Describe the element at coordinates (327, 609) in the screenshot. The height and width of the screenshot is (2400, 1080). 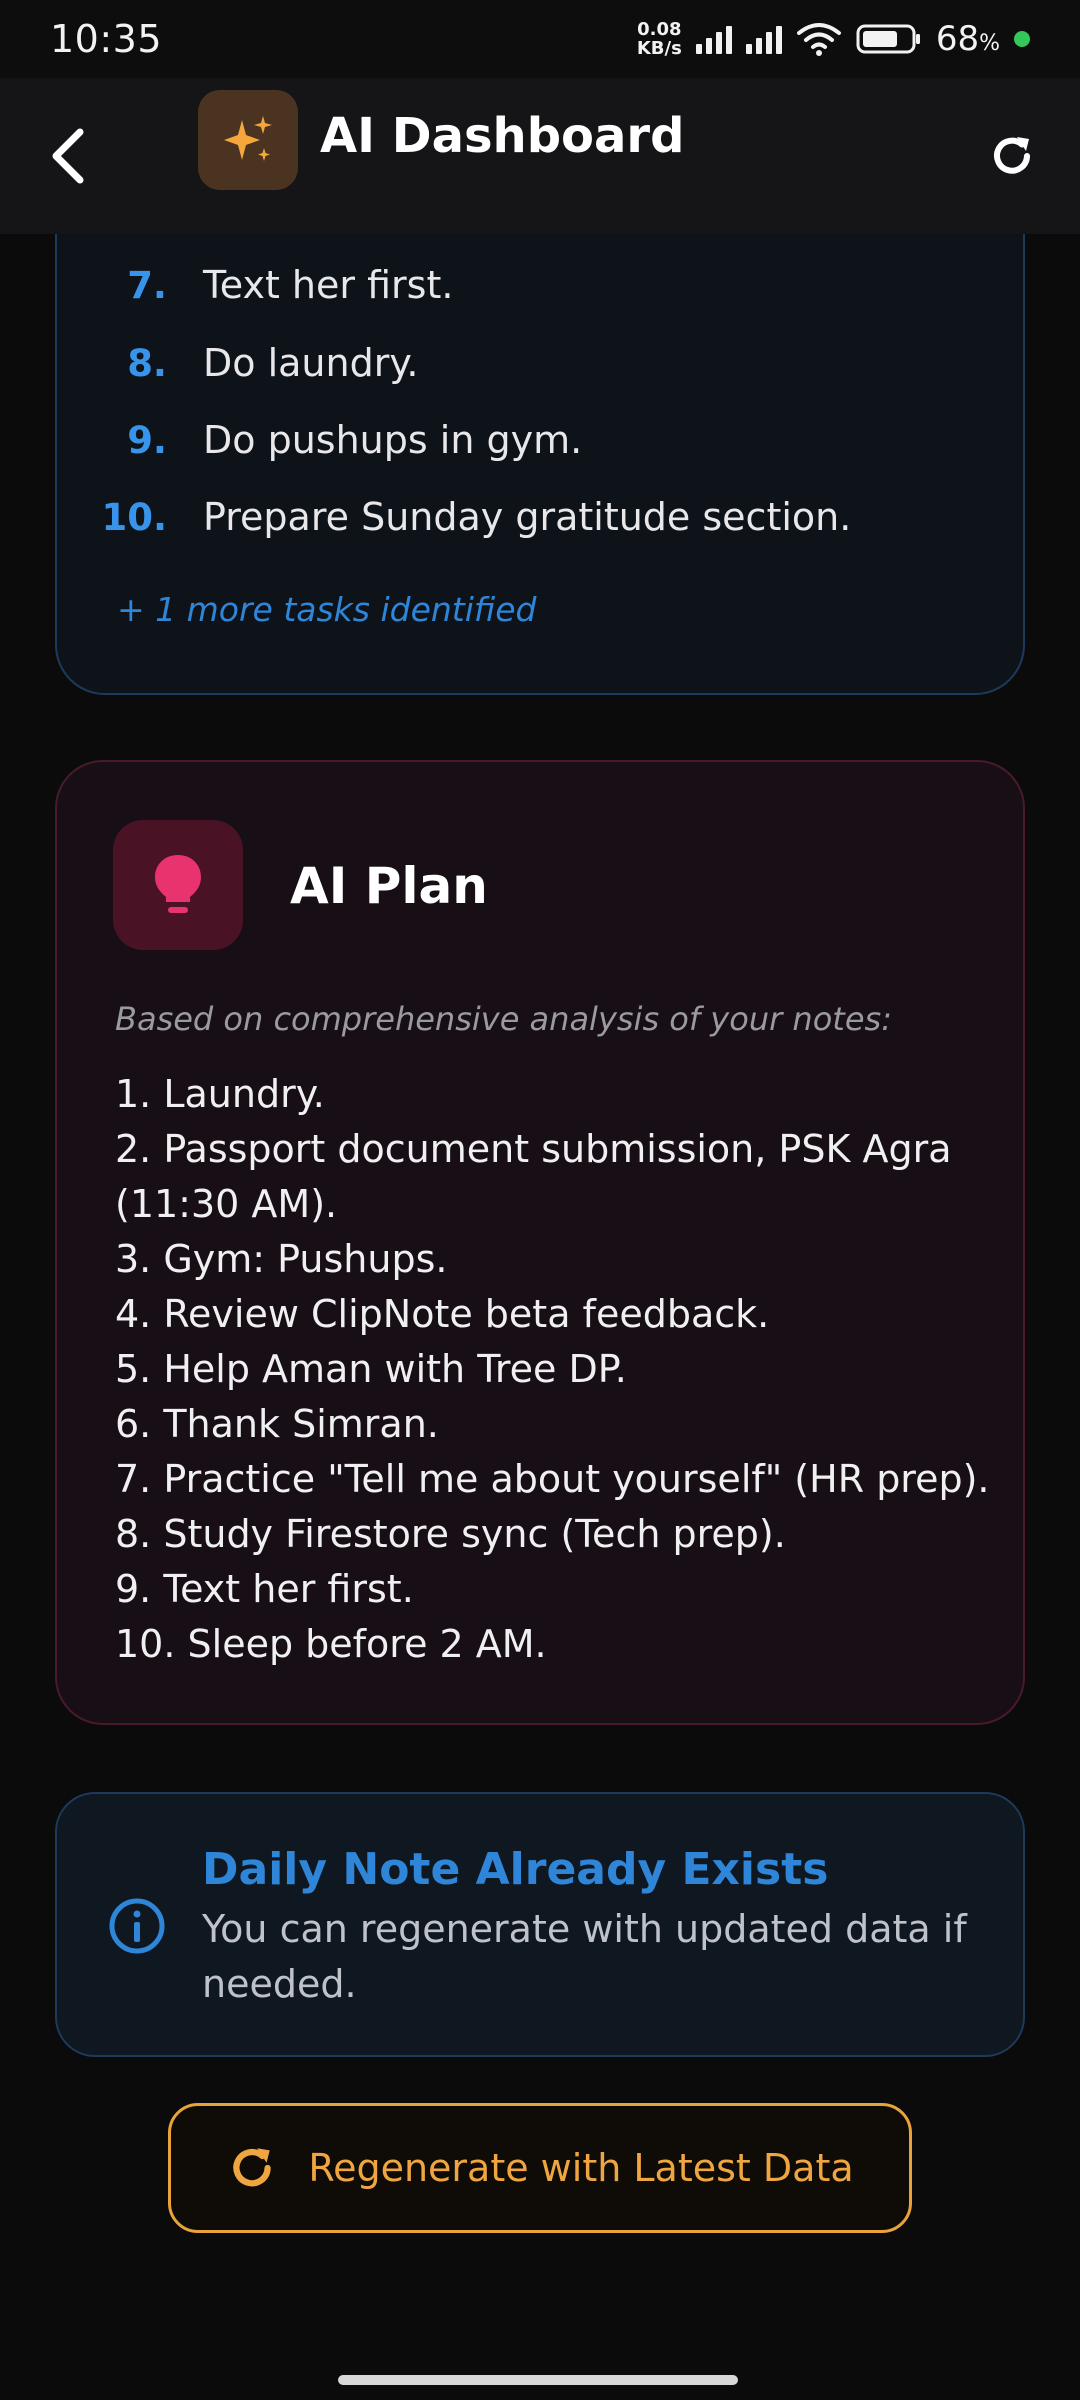
I see `more-tasks-label: + 1 more tasks identified` at that location.